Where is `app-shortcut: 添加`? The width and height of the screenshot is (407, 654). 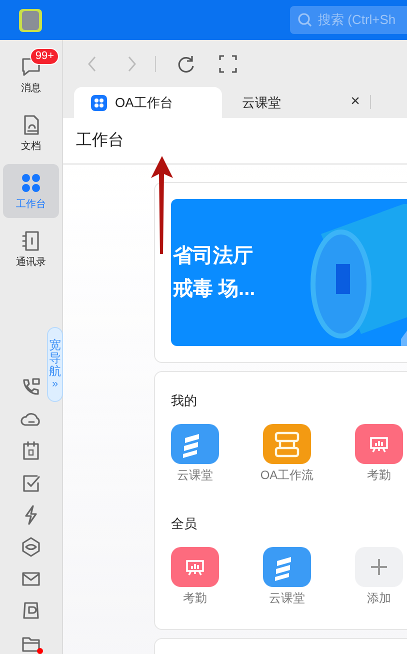
app-shortcut: 添加 is located at coordinates (379, 577).